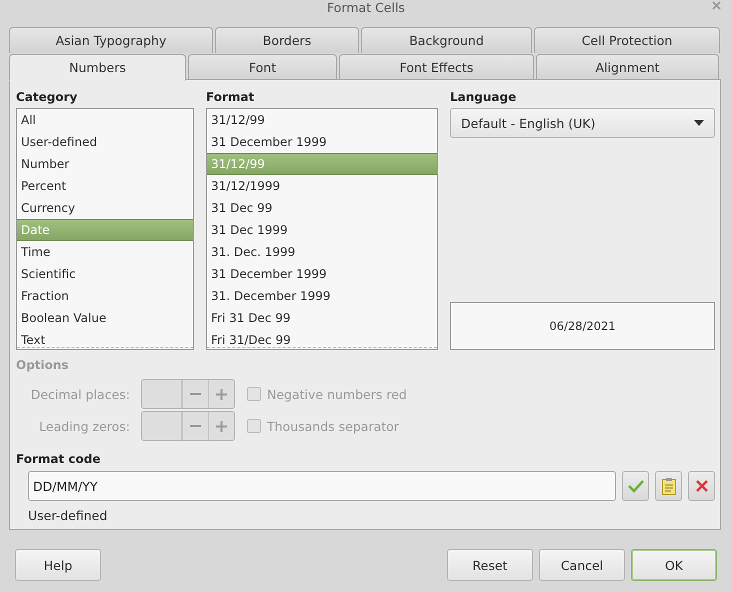 Image resolution: width=732 pixels, height=592 pixels. I want to click on list-item: 31/12/99, so click(322, 120).